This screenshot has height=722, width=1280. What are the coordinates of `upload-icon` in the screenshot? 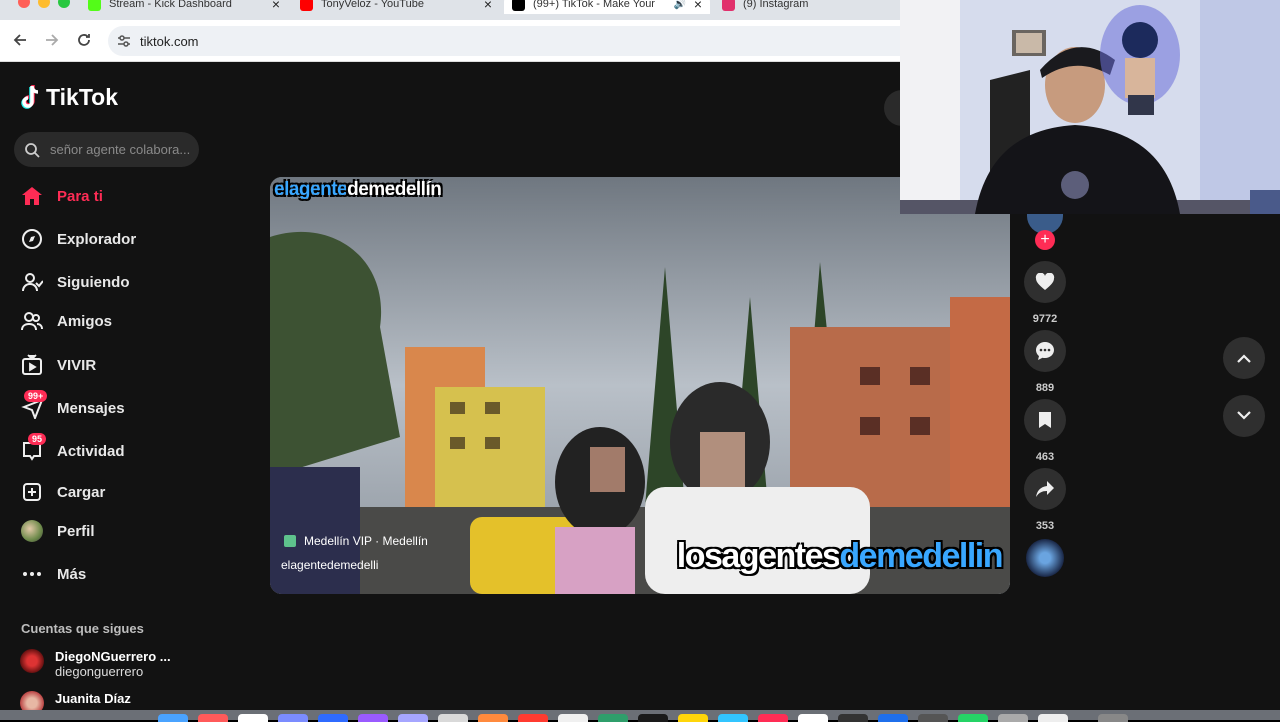 It's located at (32, 492).